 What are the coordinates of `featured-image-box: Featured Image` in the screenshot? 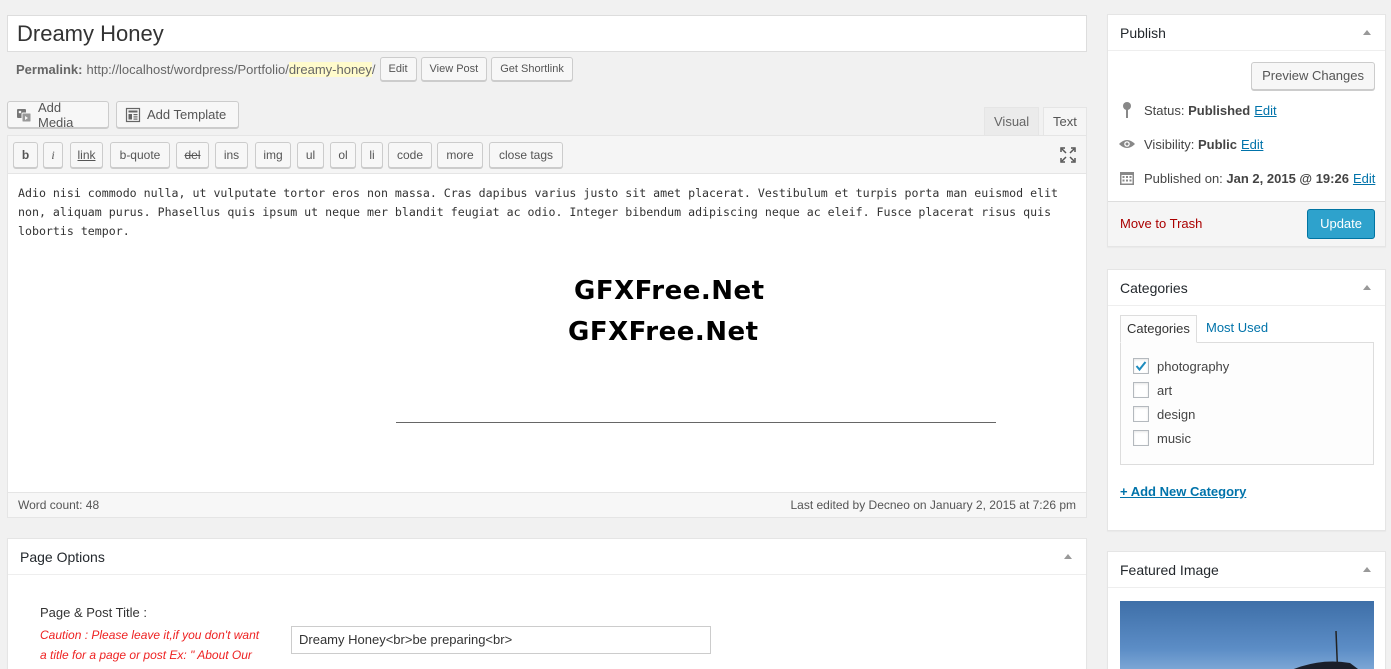 It's located at (1246, 610).